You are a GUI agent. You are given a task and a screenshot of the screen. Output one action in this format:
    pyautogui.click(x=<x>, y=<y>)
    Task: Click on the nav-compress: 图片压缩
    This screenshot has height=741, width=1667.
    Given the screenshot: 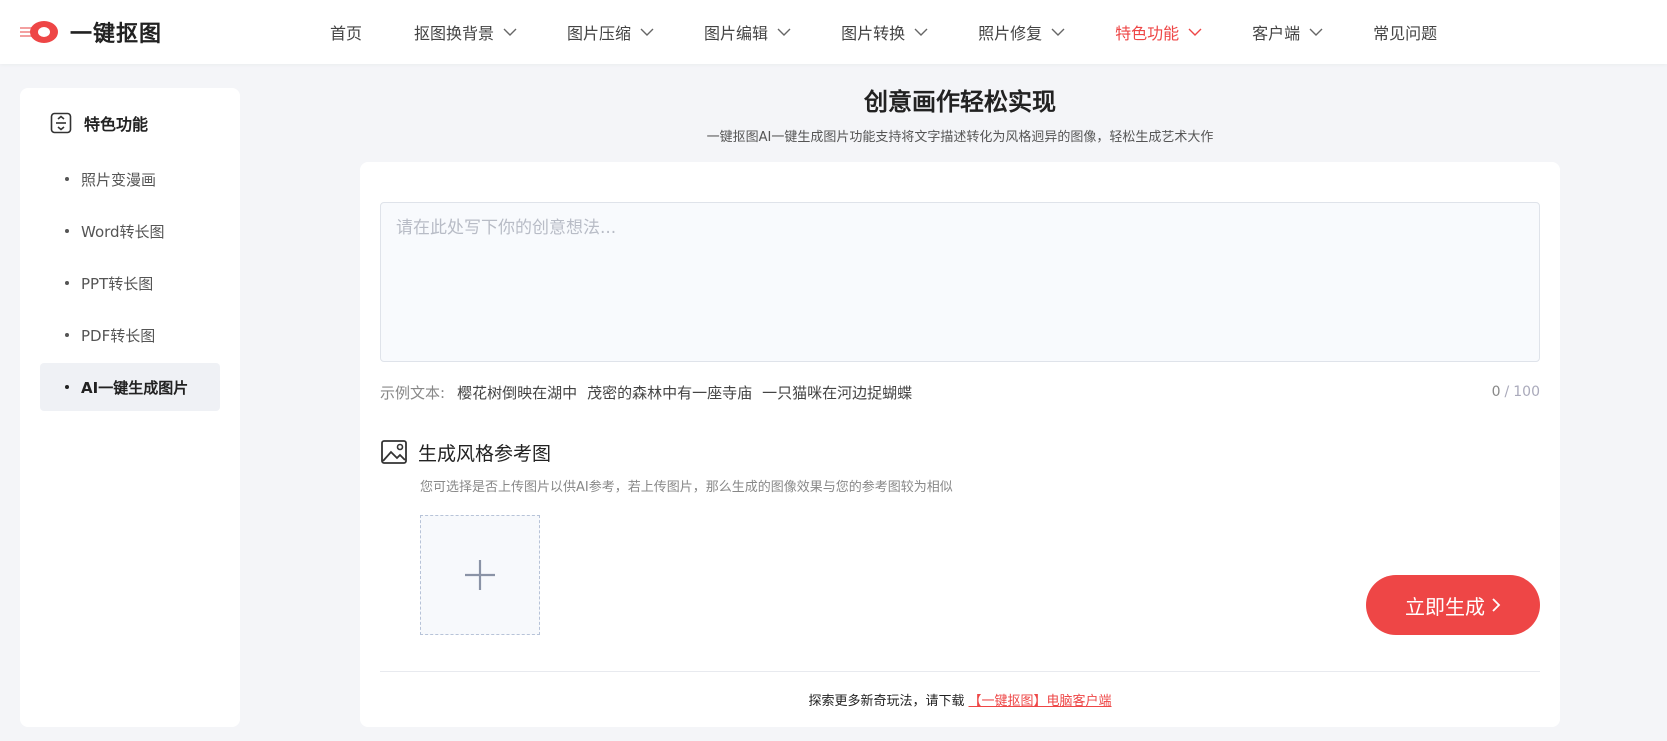 What is the action you would take?
    pyautogui.click(x=610, y=32)
    